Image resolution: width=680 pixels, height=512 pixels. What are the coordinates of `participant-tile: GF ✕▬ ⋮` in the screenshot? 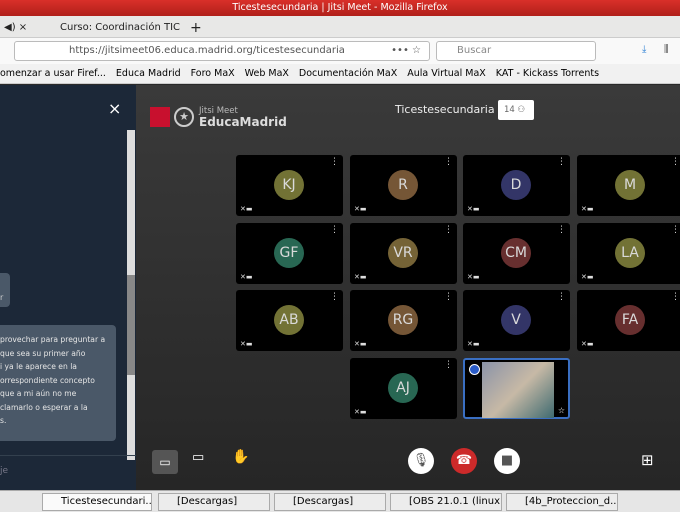 It's located at (289, 253).